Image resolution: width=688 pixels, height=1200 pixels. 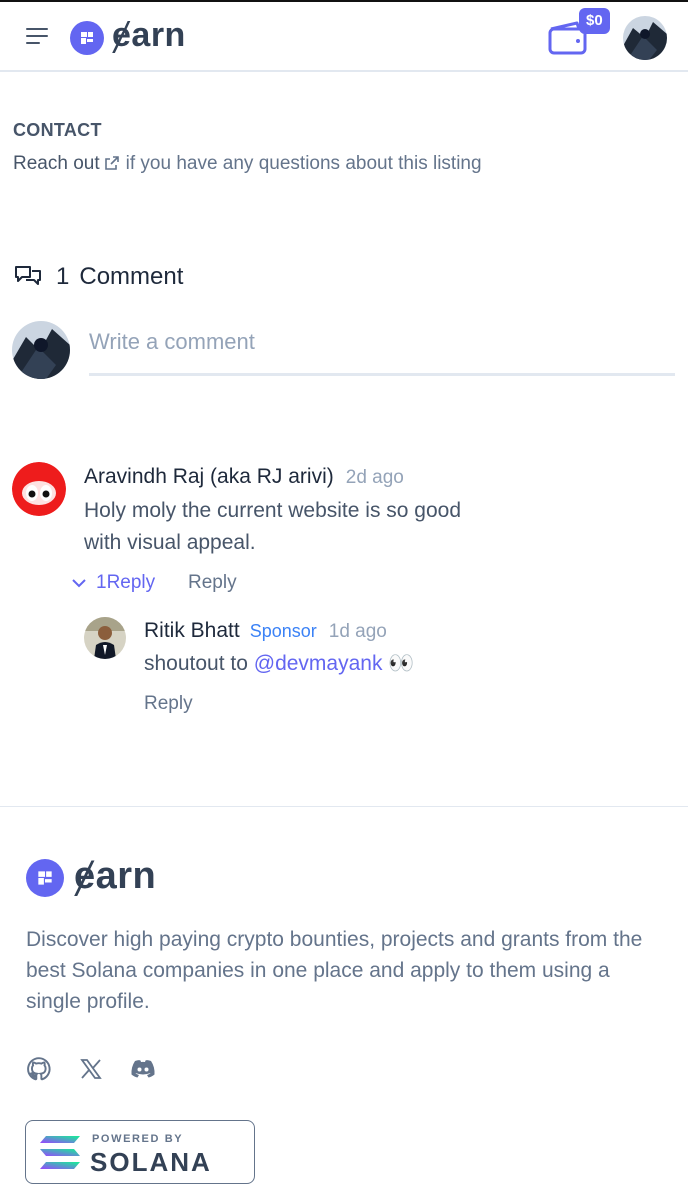 What do you see at coordinates (131, 276) in the screenshot?
I see `comments-label: Comment` at bounding box center [131, 276].